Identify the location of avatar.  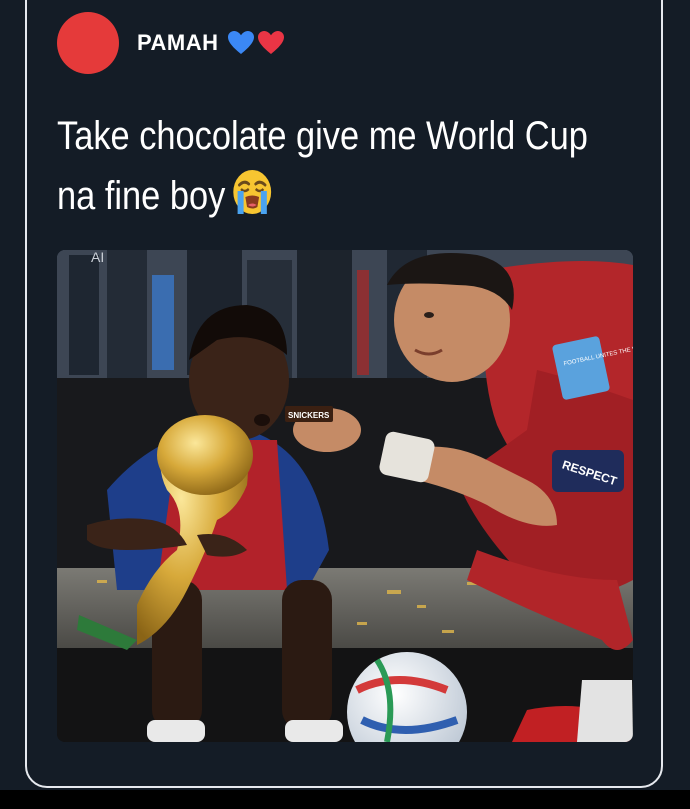
(88, 43).